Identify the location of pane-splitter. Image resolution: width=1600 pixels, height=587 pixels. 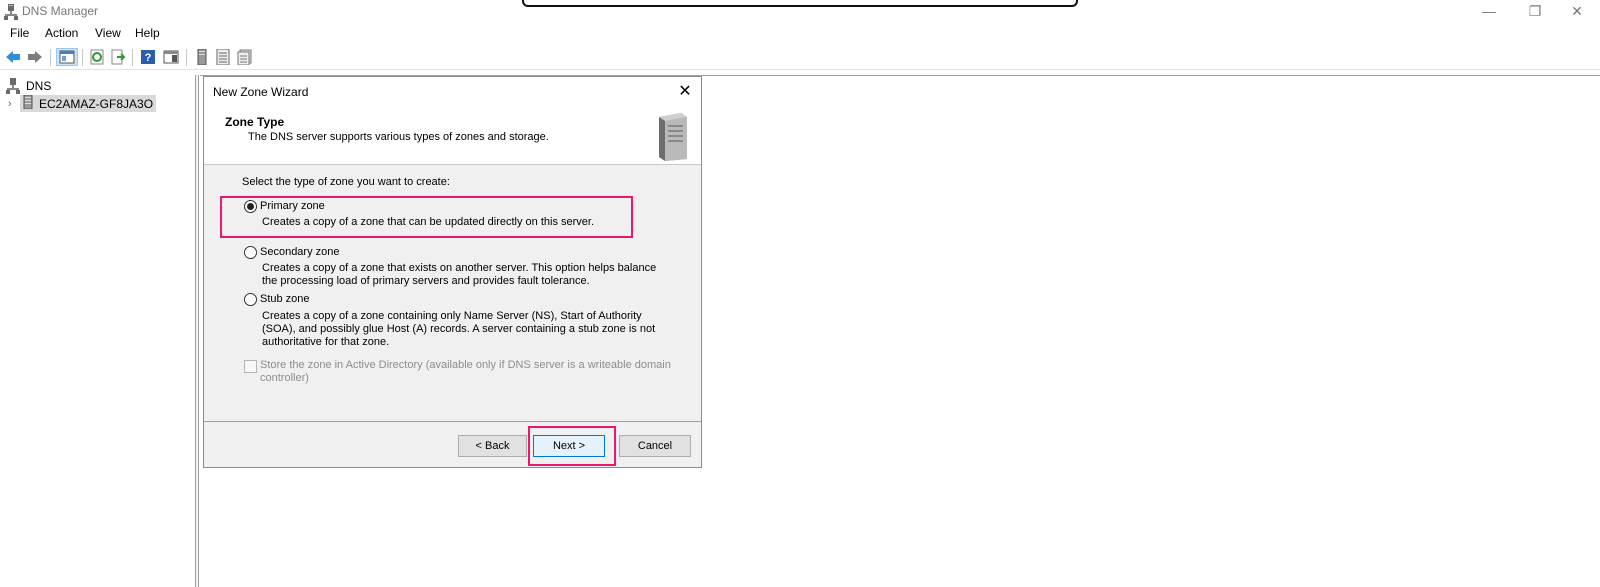
(197, 331).